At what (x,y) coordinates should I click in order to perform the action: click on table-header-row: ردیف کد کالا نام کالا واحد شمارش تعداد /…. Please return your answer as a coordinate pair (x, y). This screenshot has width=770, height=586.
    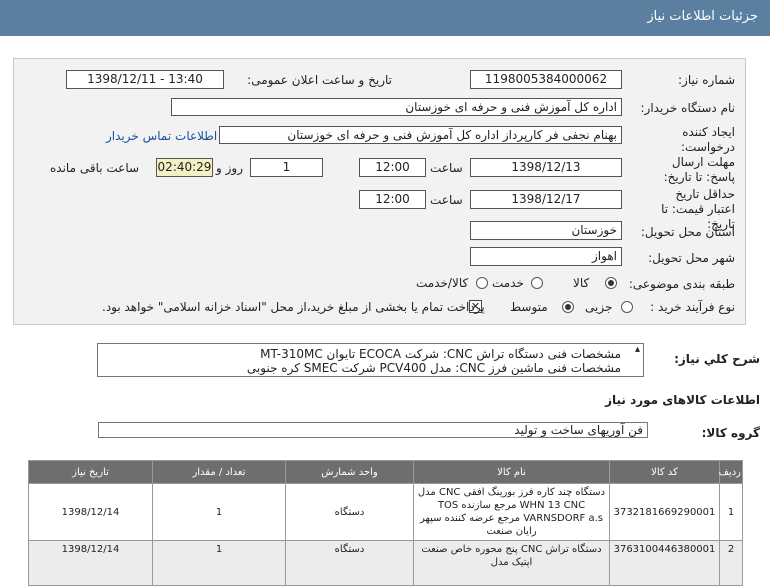
    Looking at the image, I should click on (385, 472).